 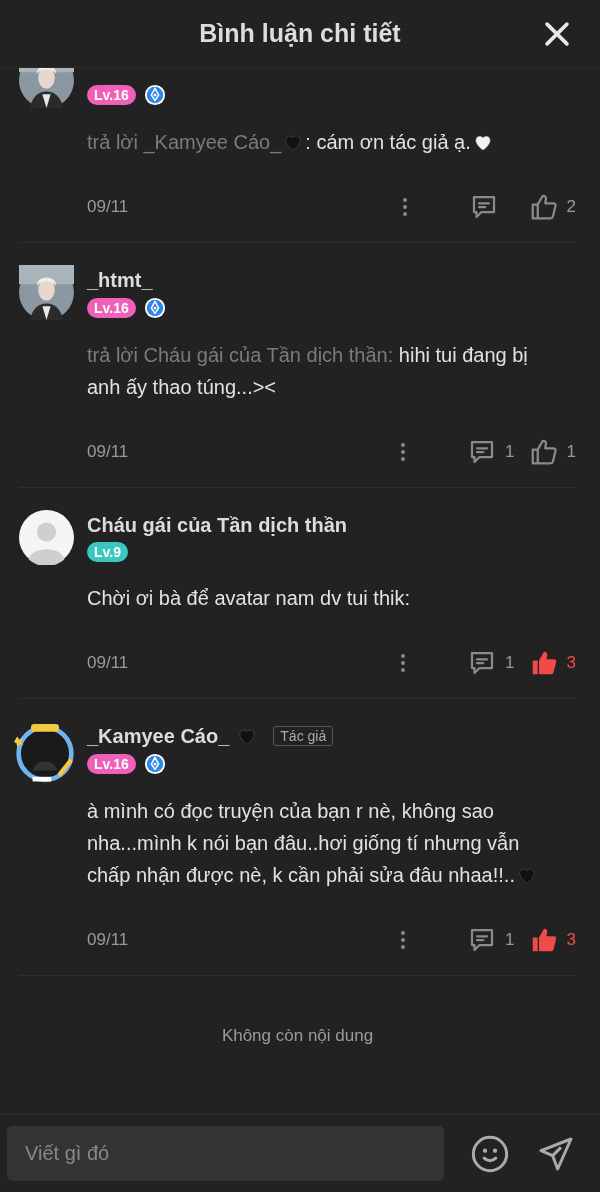 What do you see at coordinates (249, 598) in the screenshot?
I see `comment-text: Chời ơi bà để avatar nam dv tui thik:` at bounding box center [249, 598].